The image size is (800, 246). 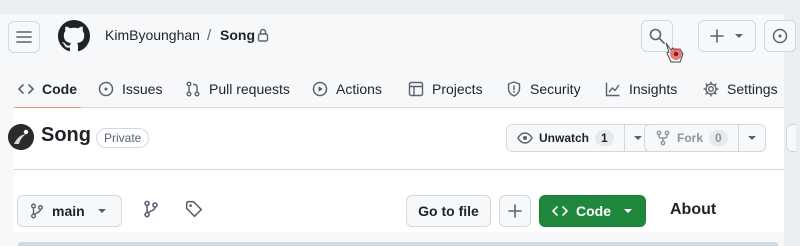 What do you see at coordinates (663, 138) in the screenshot?
I see `fork-icon` at bounding box center [663, 138].